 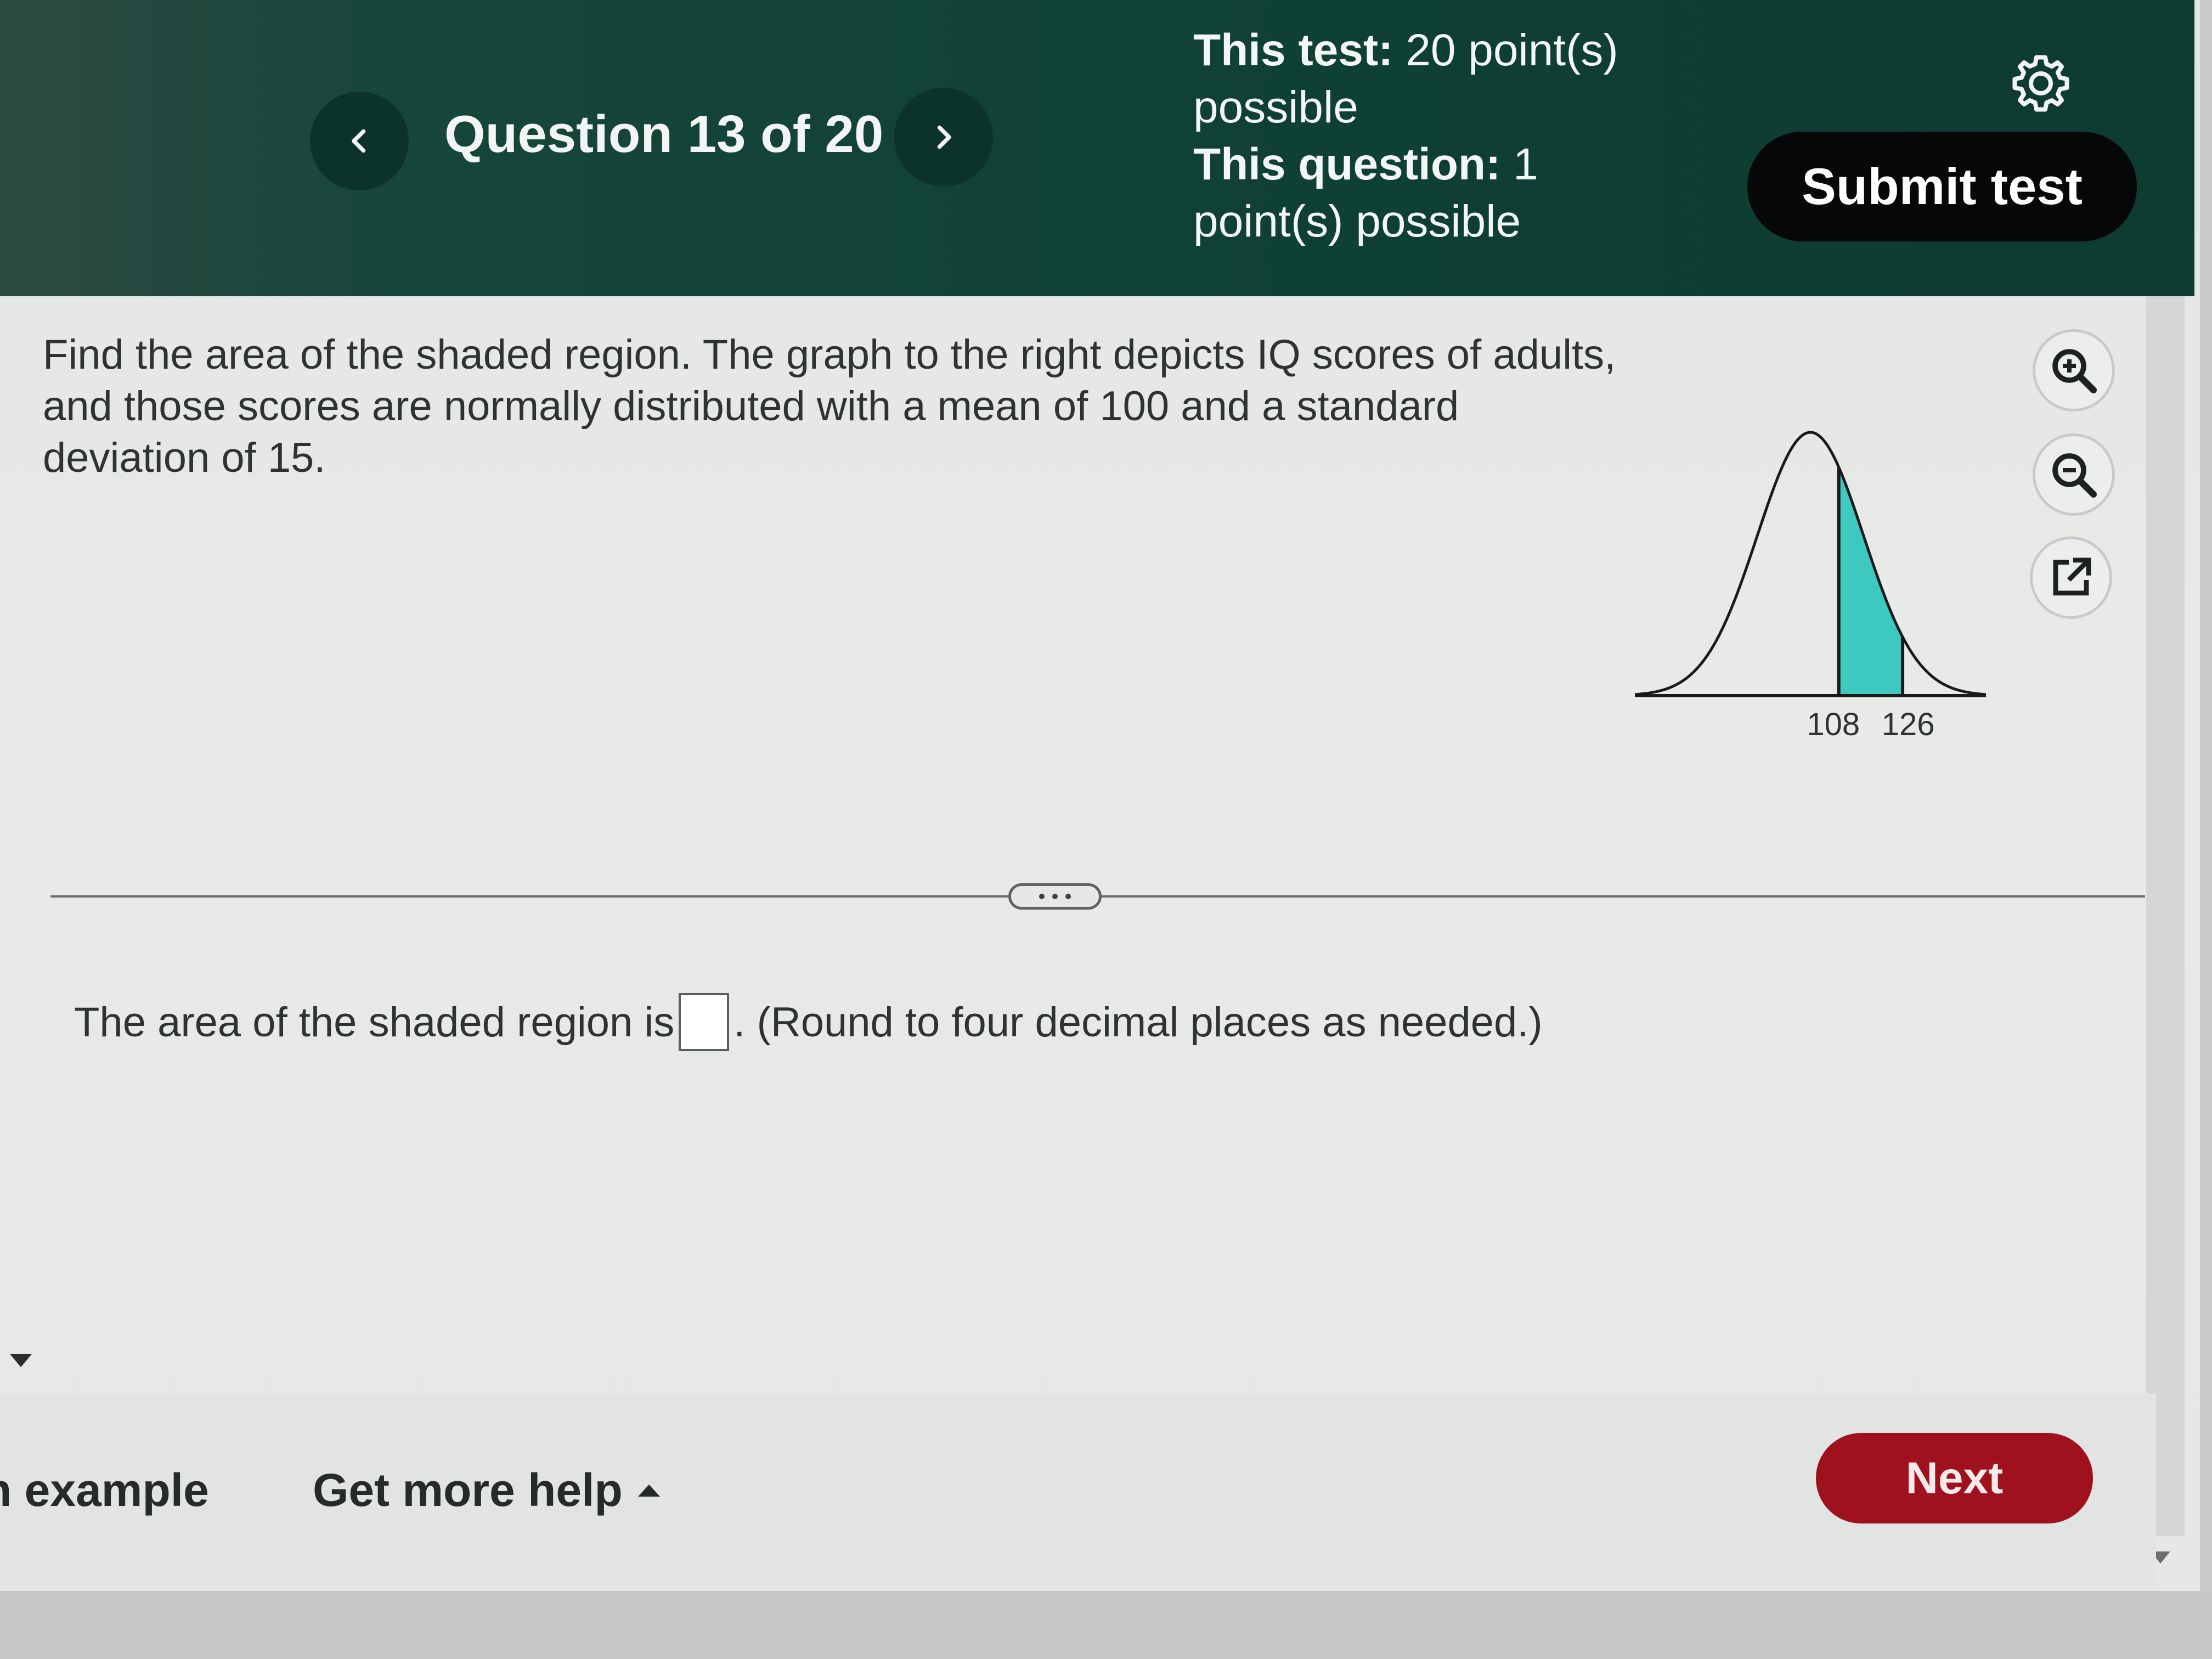 What do you see at coordinates (1833, 725) in the screenshot?
I see `tick-label-108: 108` at bounding box center [1833, 725].